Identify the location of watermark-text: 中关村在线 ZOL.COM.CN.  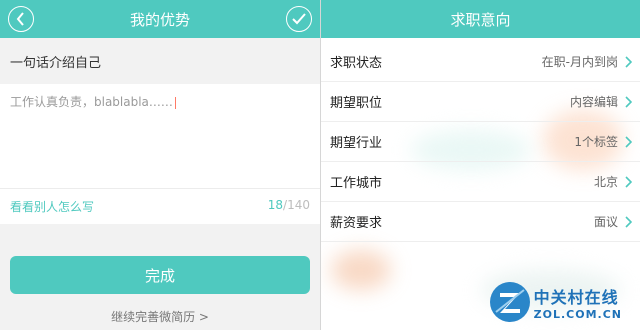
(578, 302).